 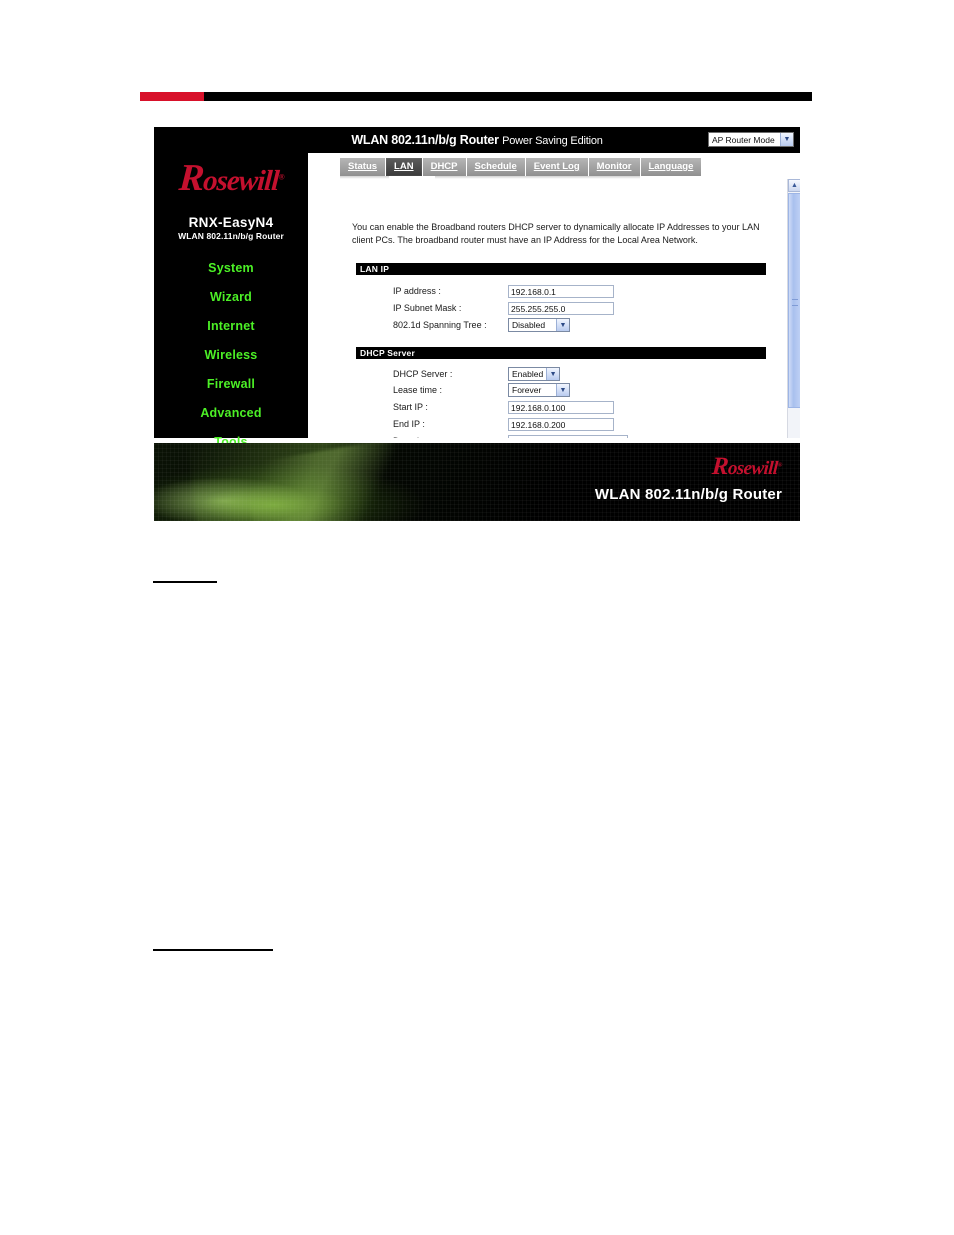 What do you see at coordinates (552, 141) in the screenshot?
I see `product-edition-text: Power Saving Edition` at bounding box center [552, 141].